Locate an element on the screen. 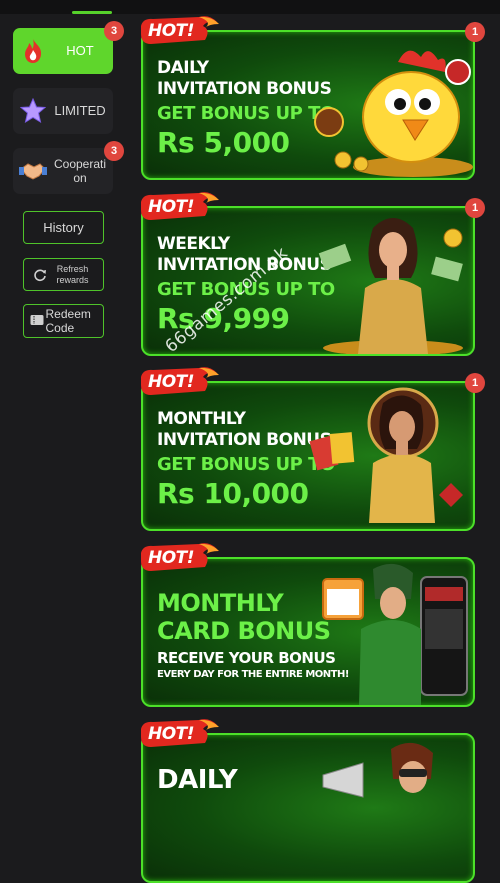 Image resolution: width=500 pixels, height=883 pixels. category-limited: LIMITED is located at coordinates (63, 111).